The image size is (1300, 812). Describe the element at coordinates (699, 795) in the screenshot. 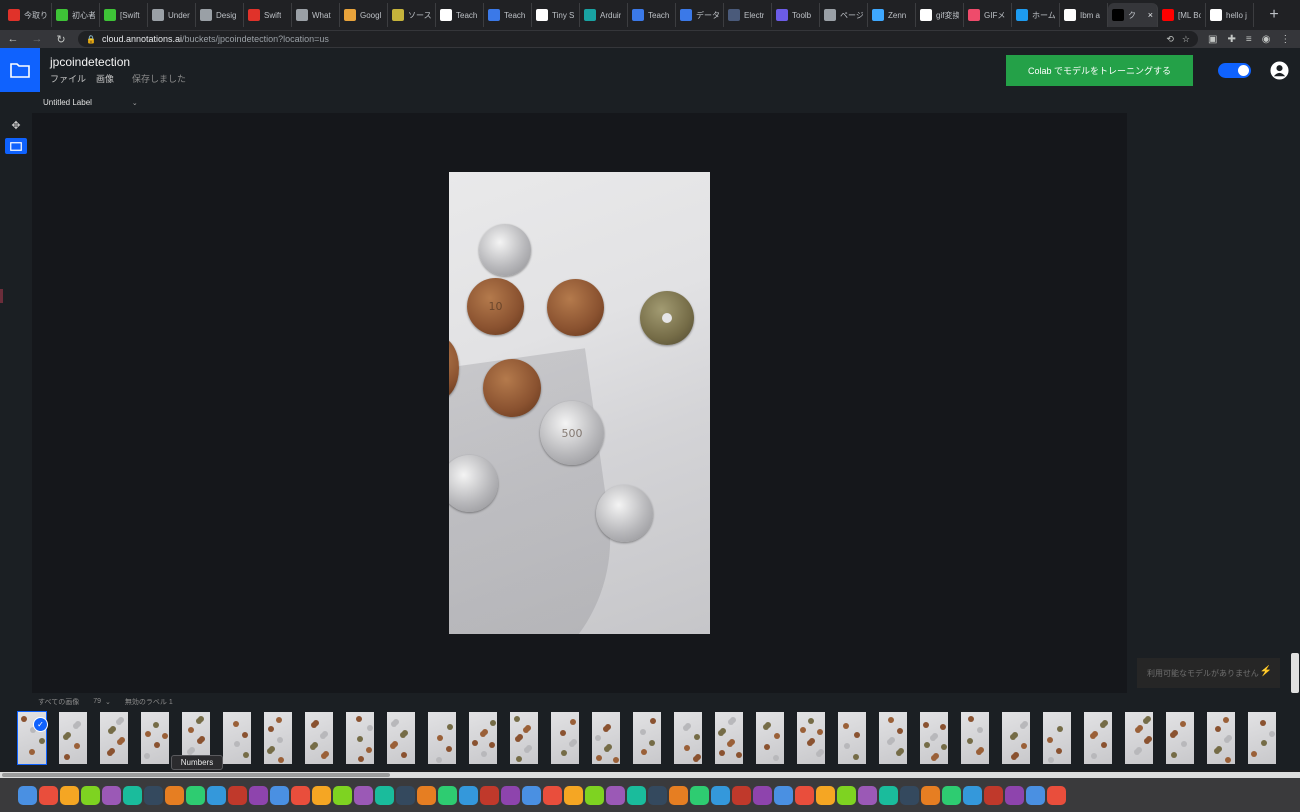

I see `github-icon` at that location.